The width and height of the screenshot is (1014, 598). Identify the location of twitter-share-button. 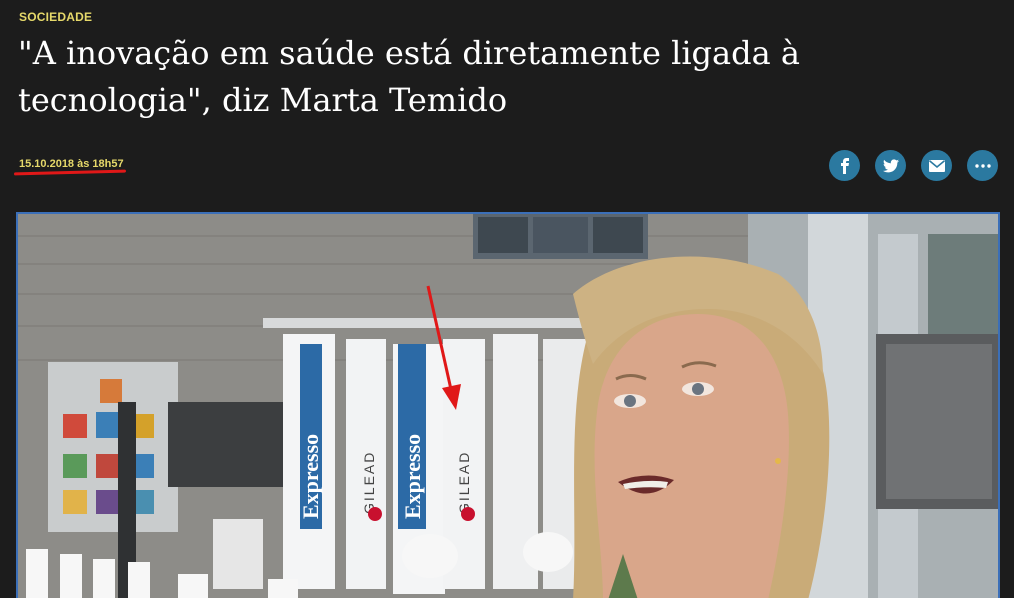
(890, 165).